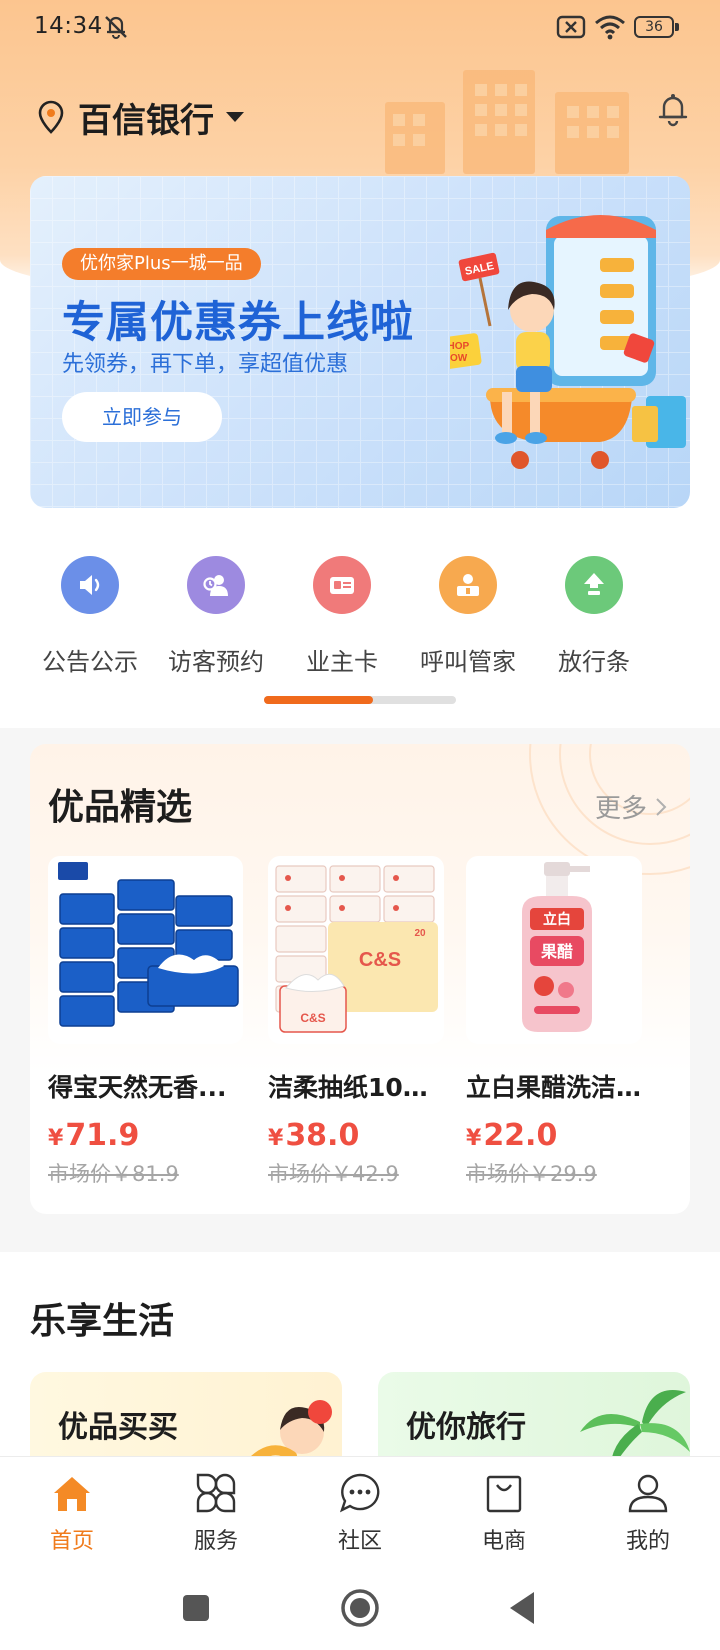  Describe the element at coordinates (148, 944) in the screenshot. I see `tissue-pack-image` at that location.